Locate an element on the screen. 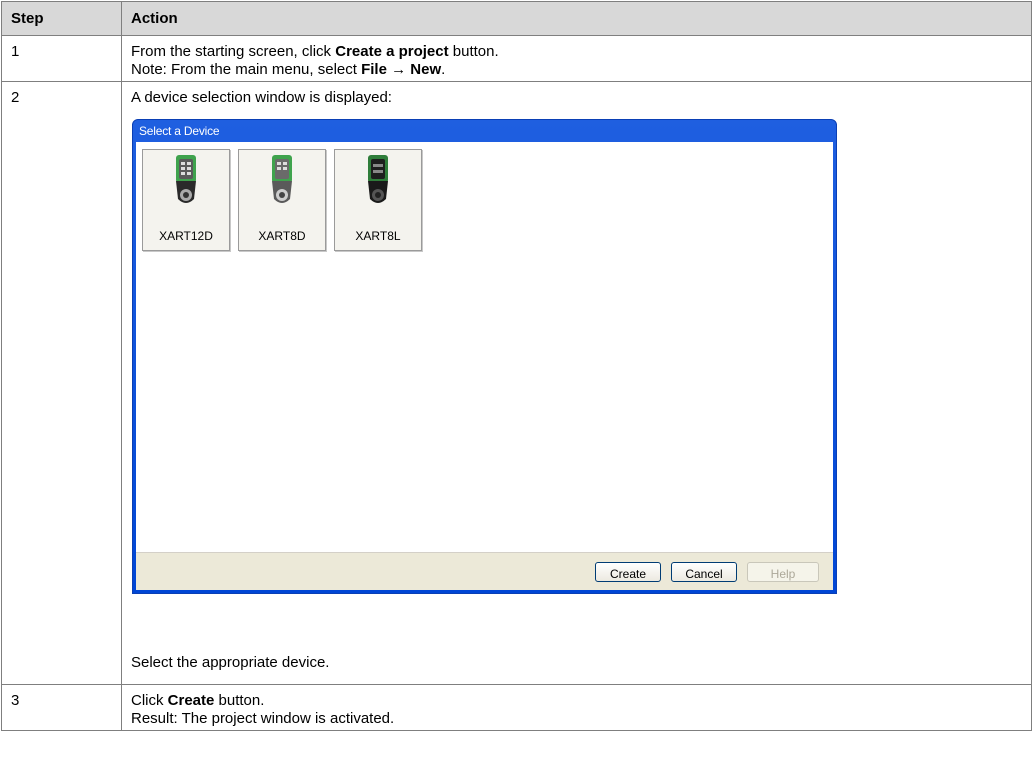 The height and width of the screenshot is (768, 1035). bold-text: File is located at coordinates (374, 69).